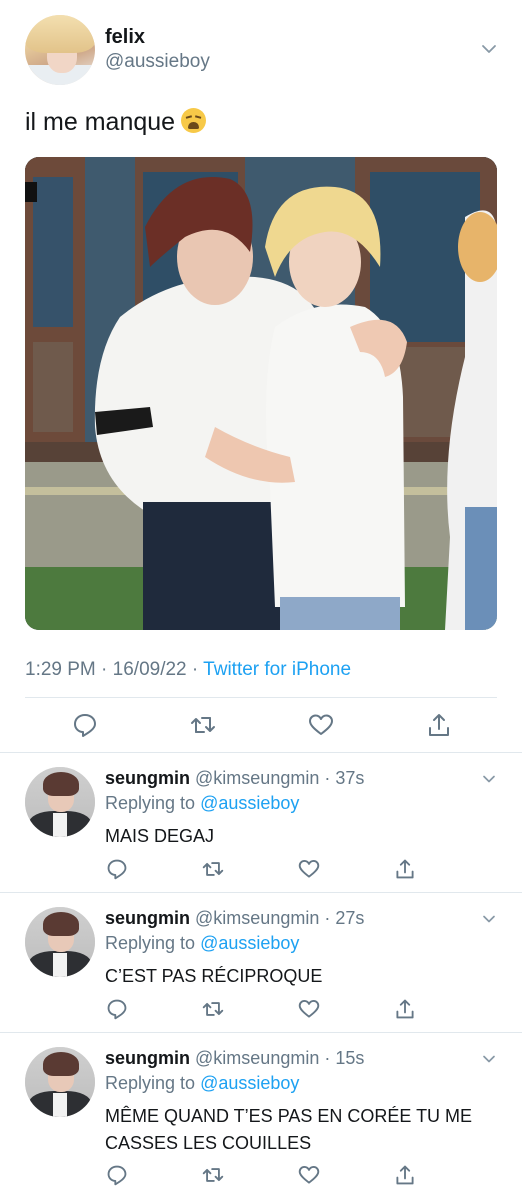  Describe the element at coordinates (261, 725) in the screenshot. I see `tweet-actions` at that location.